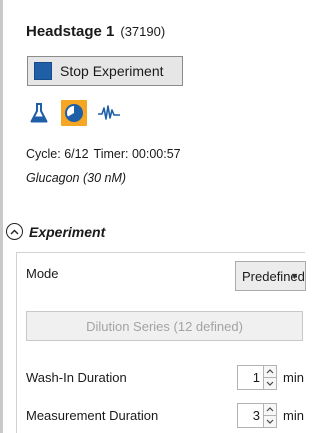 Image resolution: width=320 pixels, height=433 pixels. I want to click on compound-text: Glucagon (30 nM), so click(76, 178).